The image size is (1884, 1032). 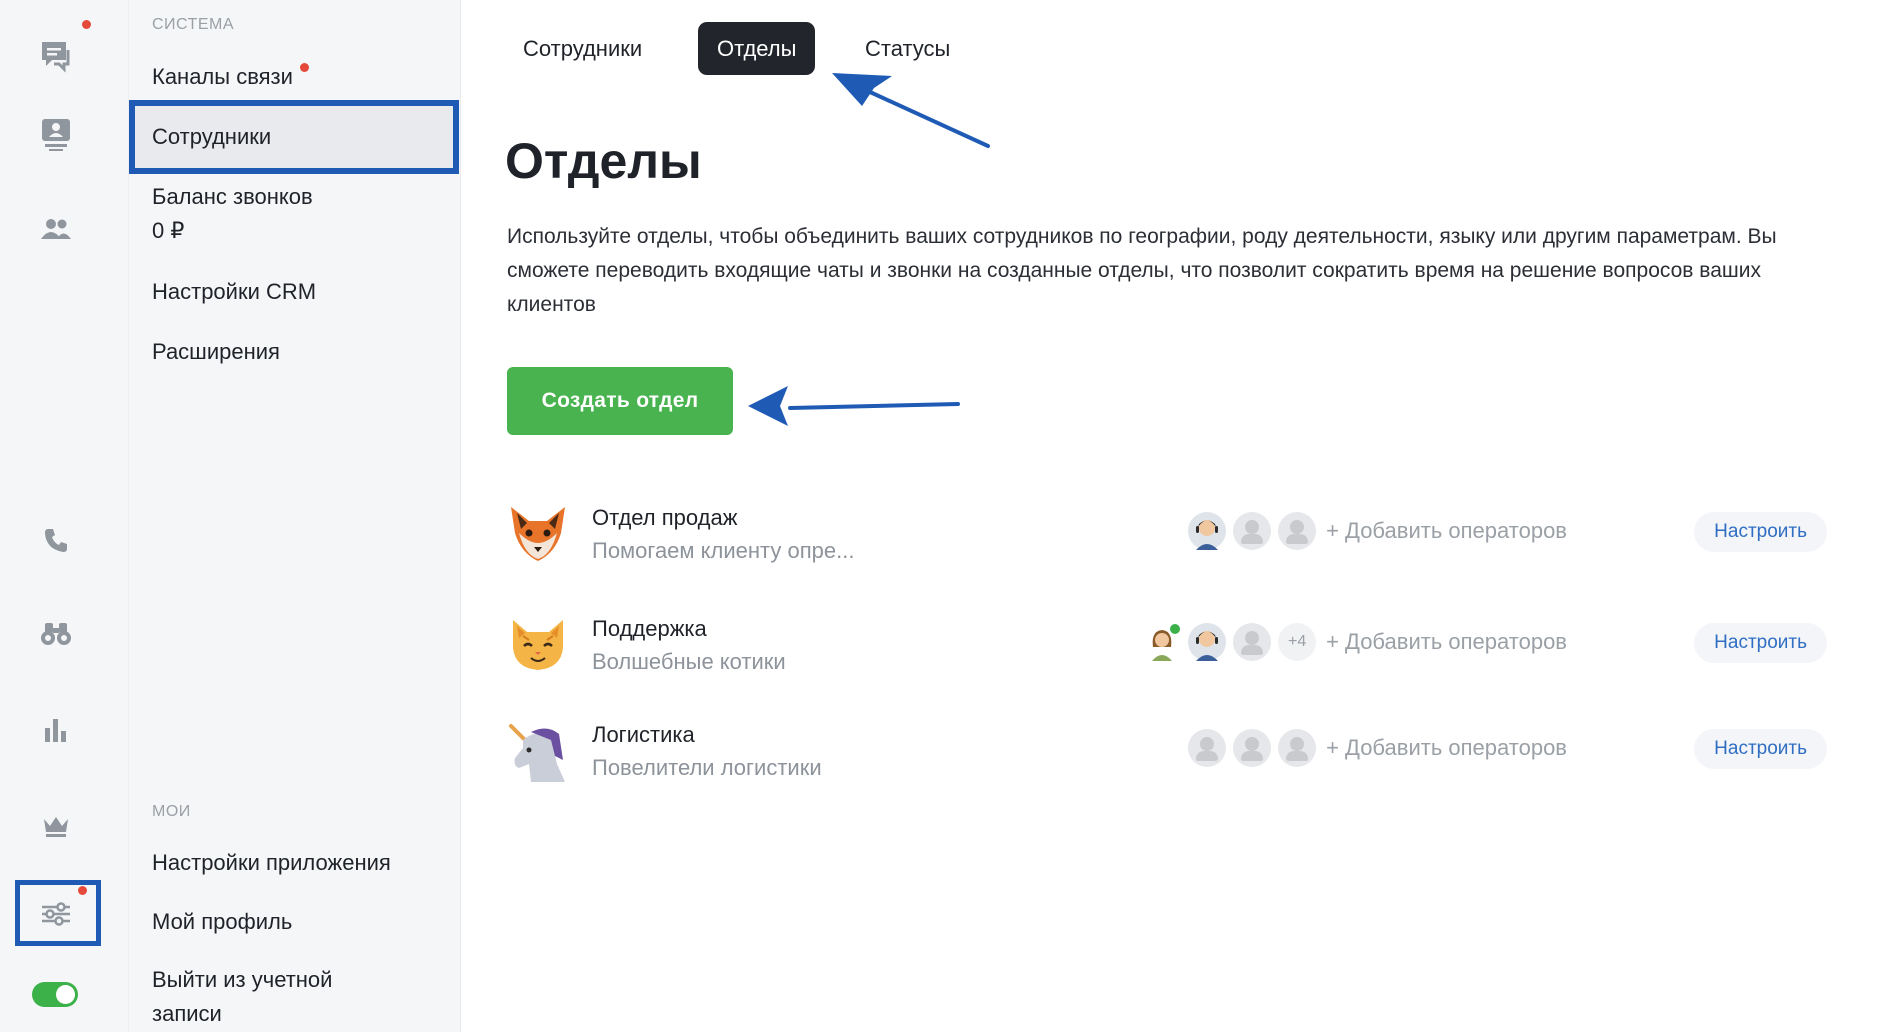 I want to click on department-description: Волшебные котики, so click(x=689, y=661).